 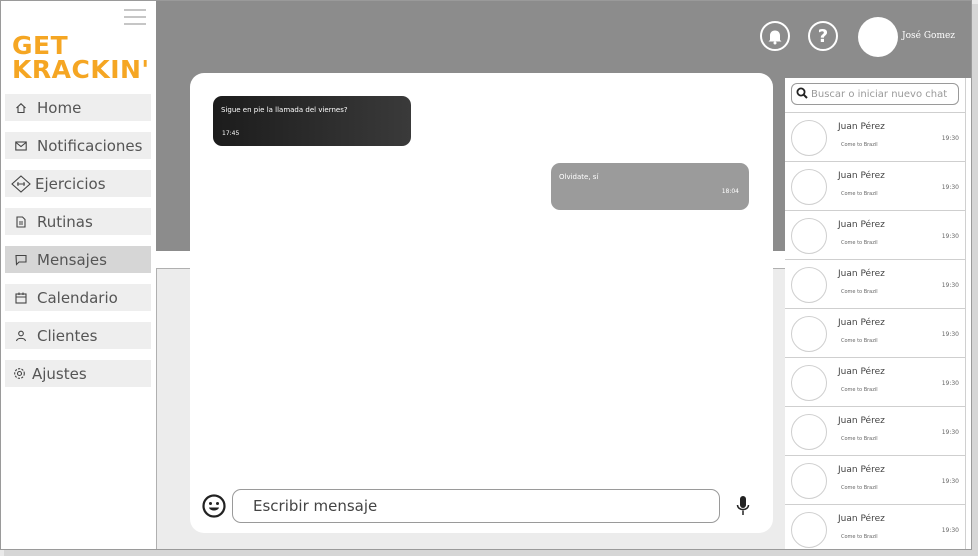 I want to click on sidebar-item-label: Ejercicios, so click(x=70, y=183).